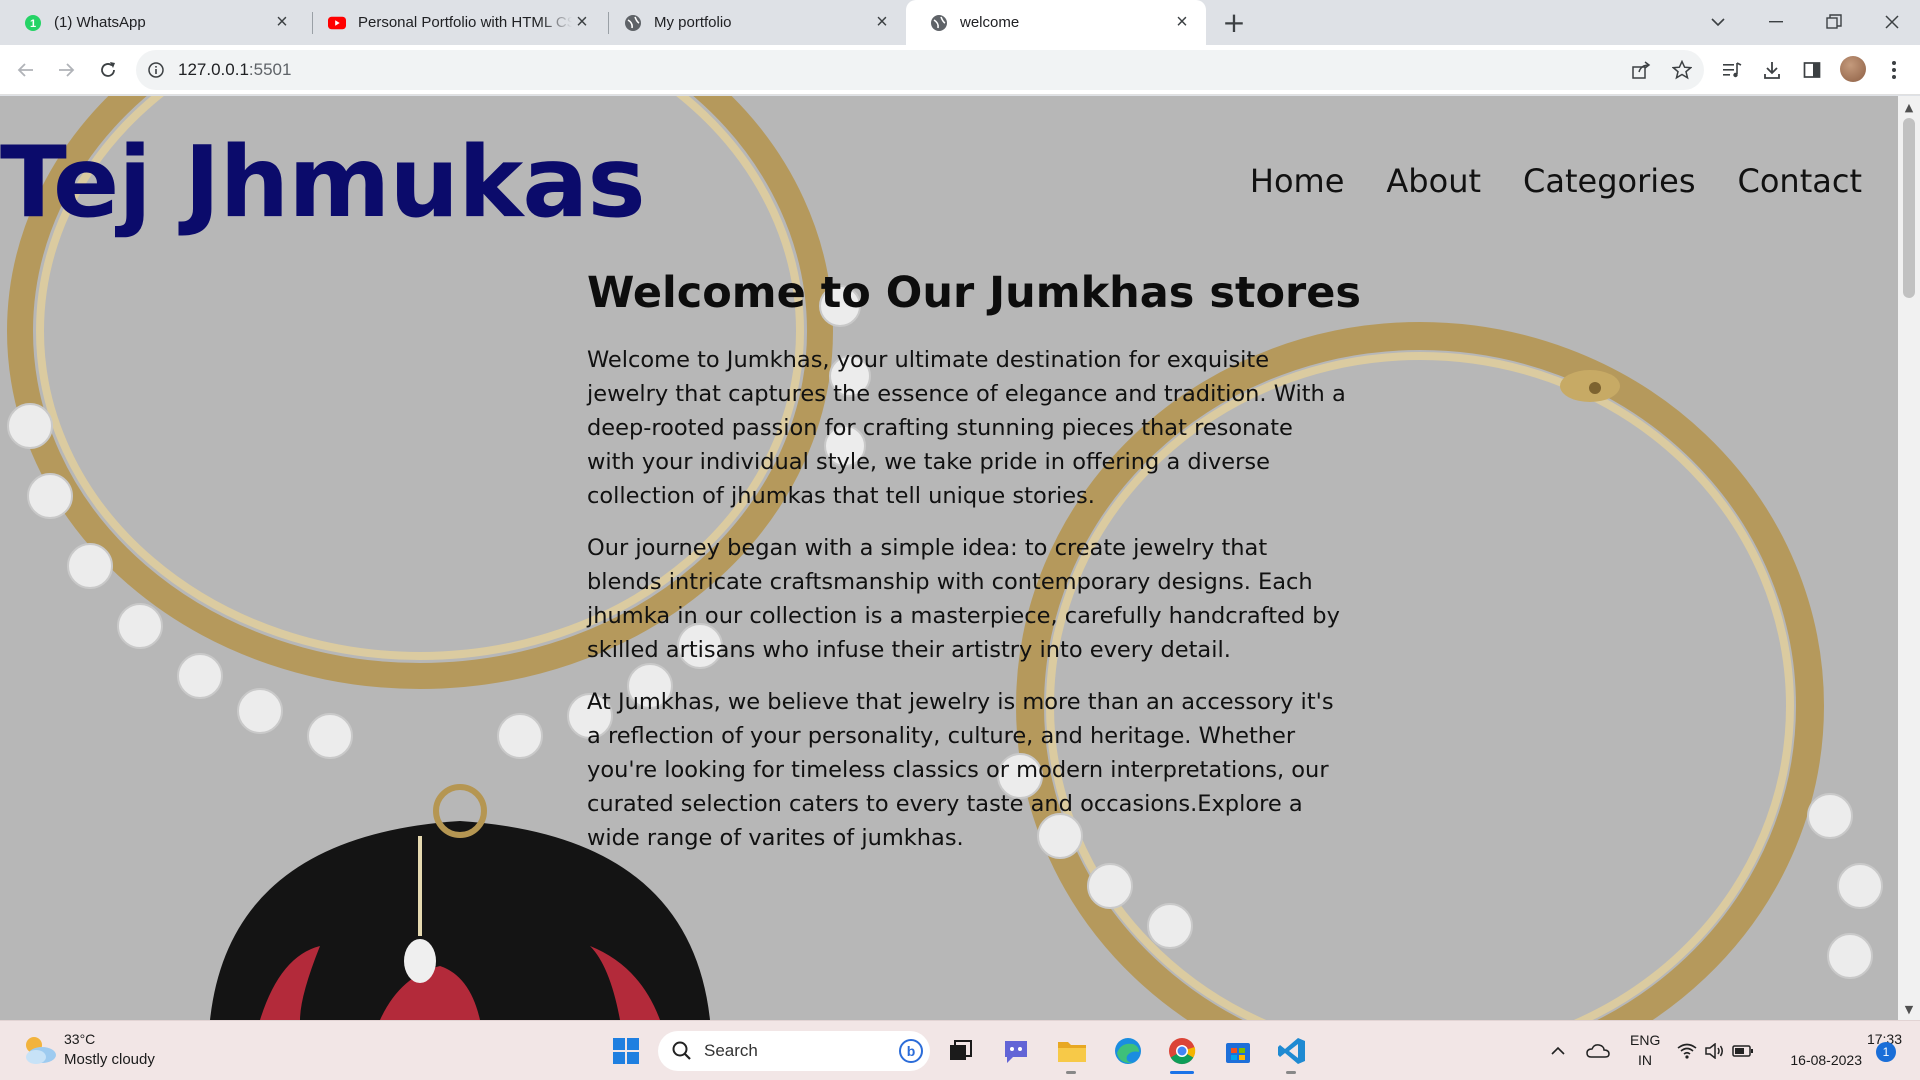 The width and height of the screenshot is (1920, 1080). I want to click on site-nav: Home About Categories Contact, so click(1556, 181).